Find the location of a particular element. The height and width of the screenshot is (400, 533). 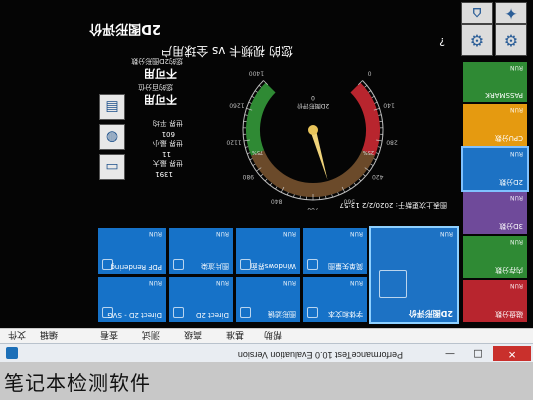

system-info-icon: ⚙ is located at coordinates (511, 40).